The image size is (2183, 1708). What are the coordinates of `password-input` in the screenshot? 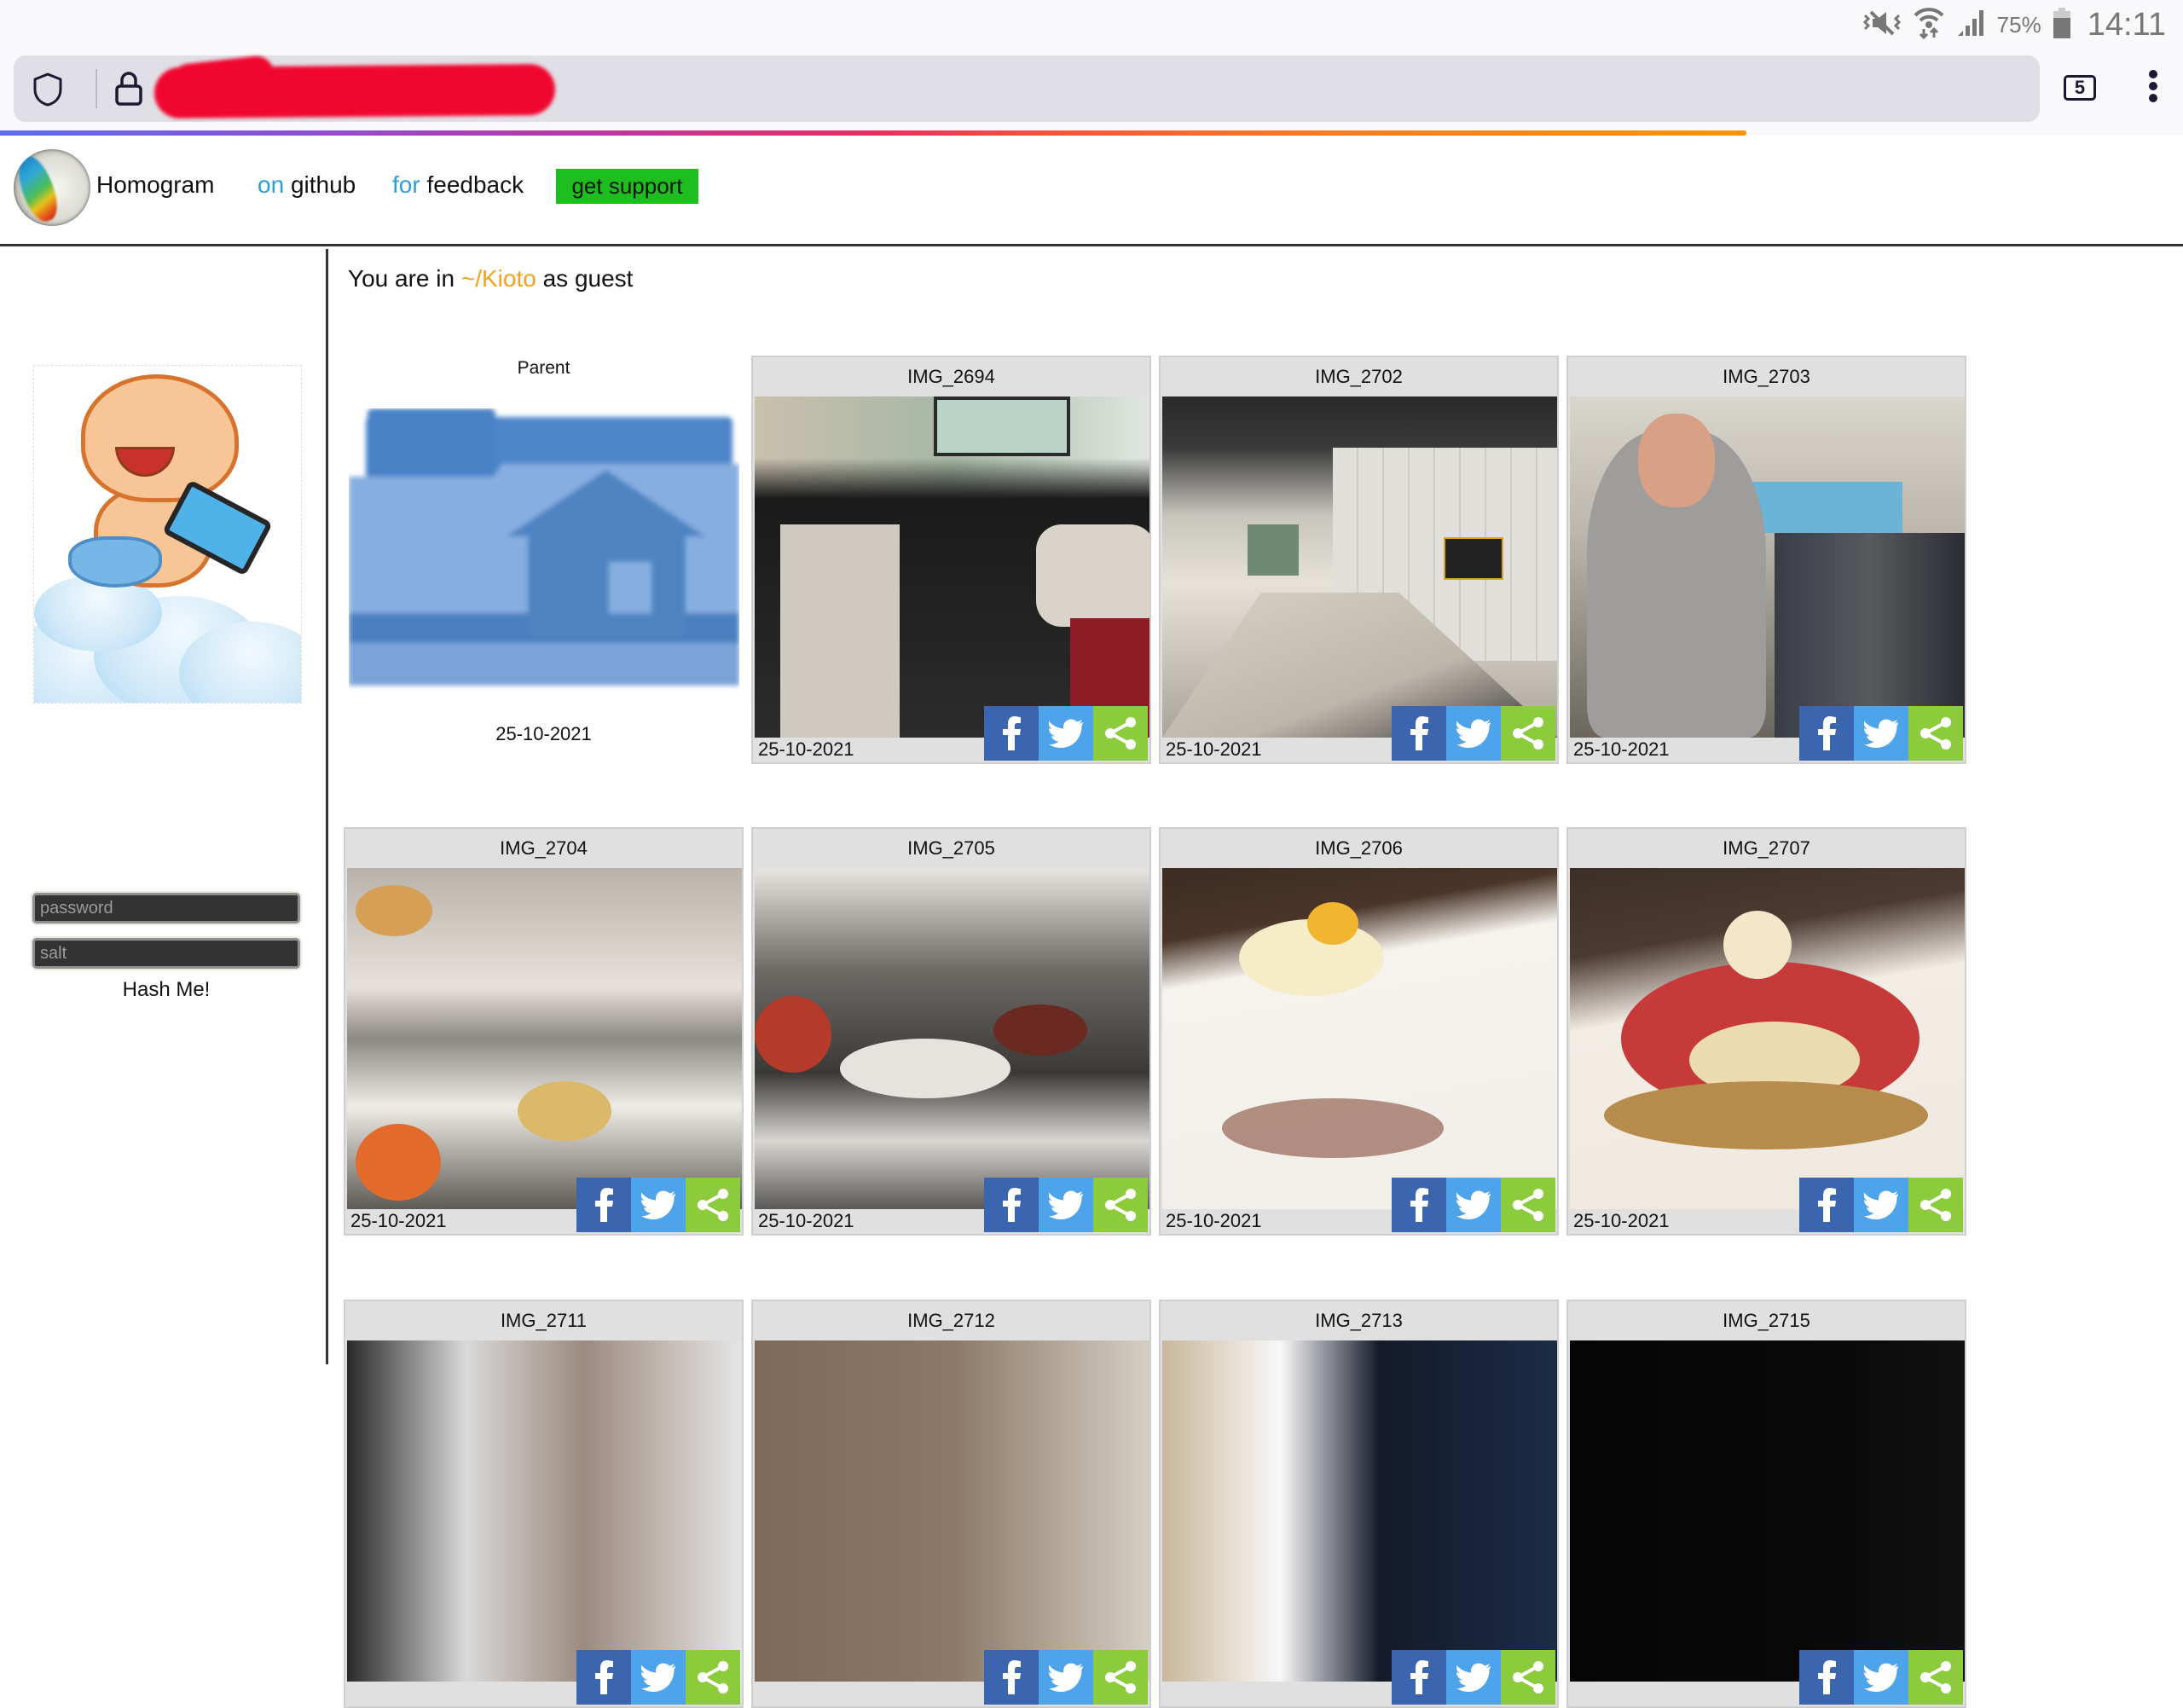 It's located at (166, 908).